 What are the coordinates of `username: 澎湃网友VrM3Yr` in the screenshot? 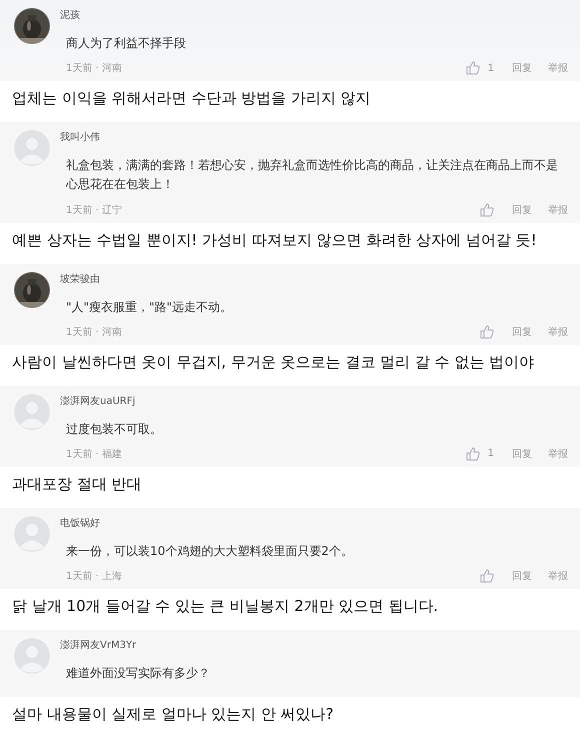 It's located at (314, 645).